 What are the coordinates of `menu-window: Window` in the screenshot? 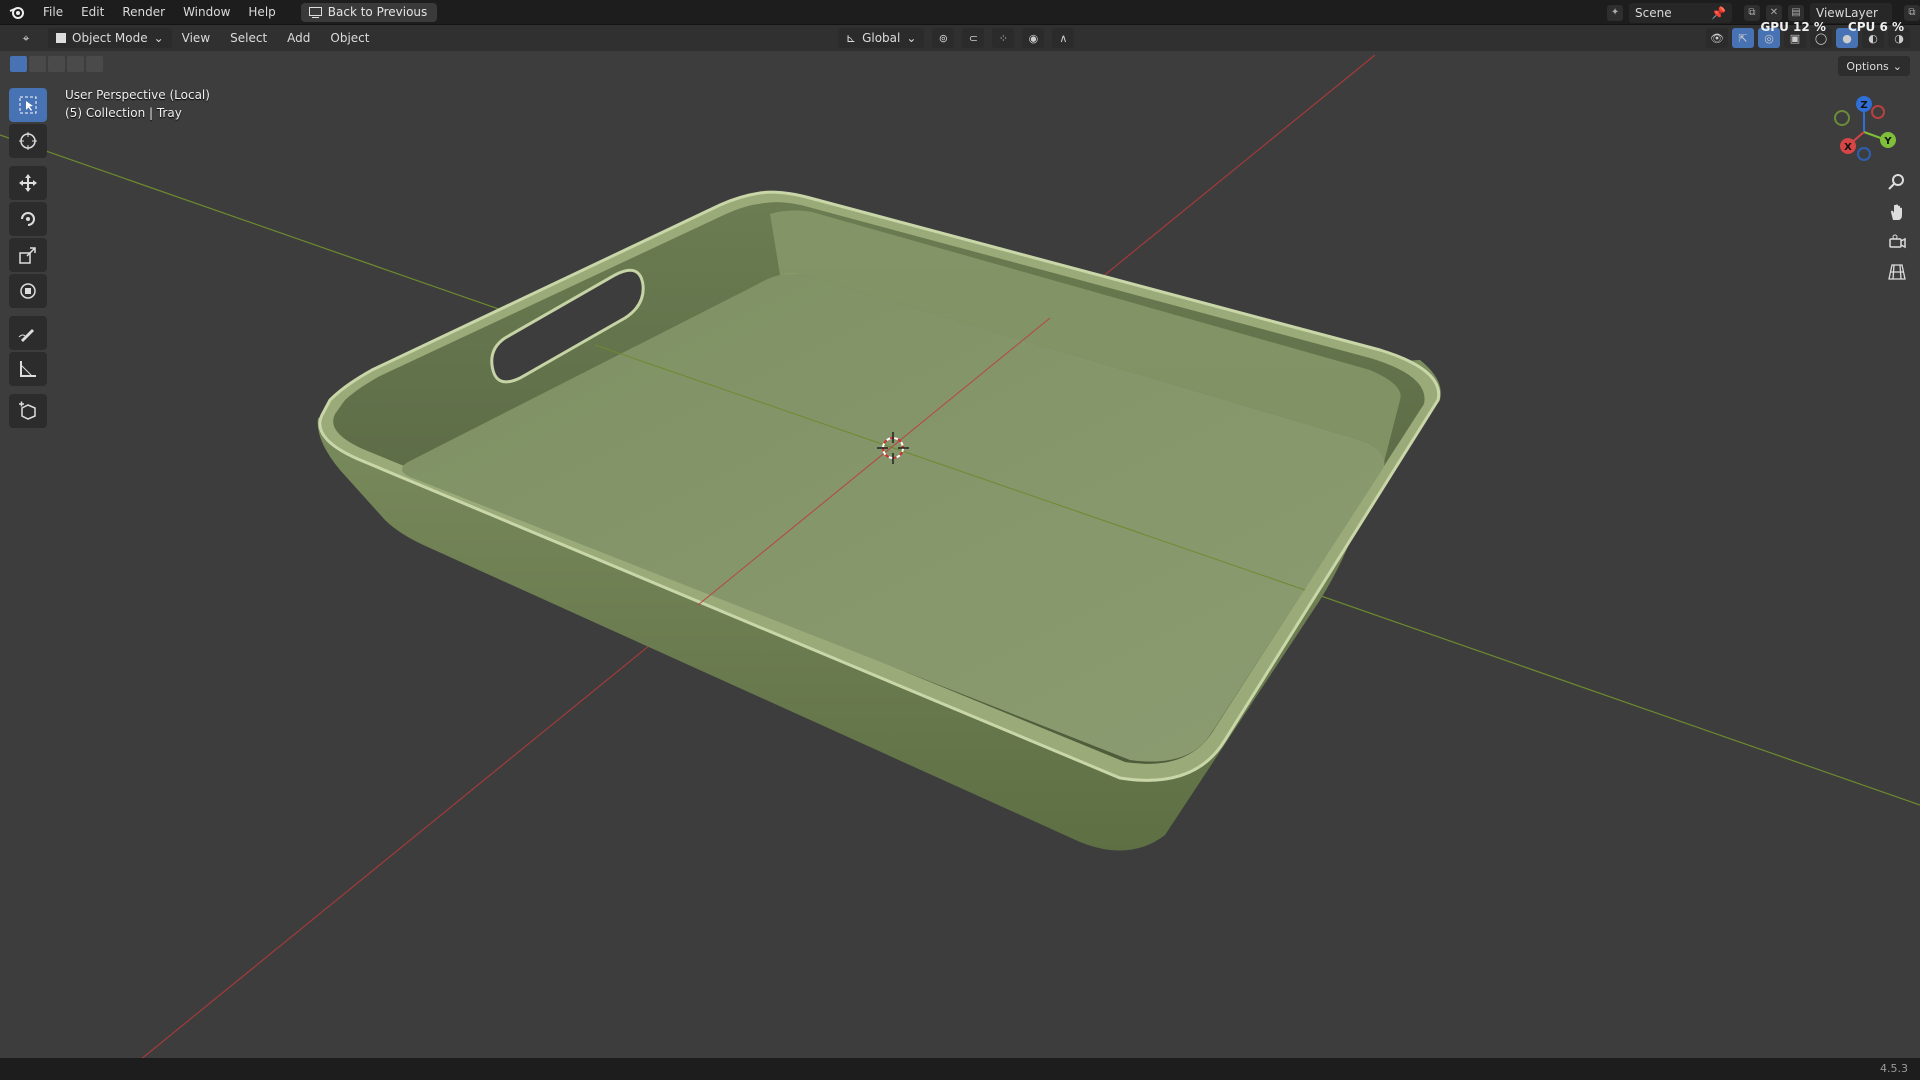 It's located at (206, 12).